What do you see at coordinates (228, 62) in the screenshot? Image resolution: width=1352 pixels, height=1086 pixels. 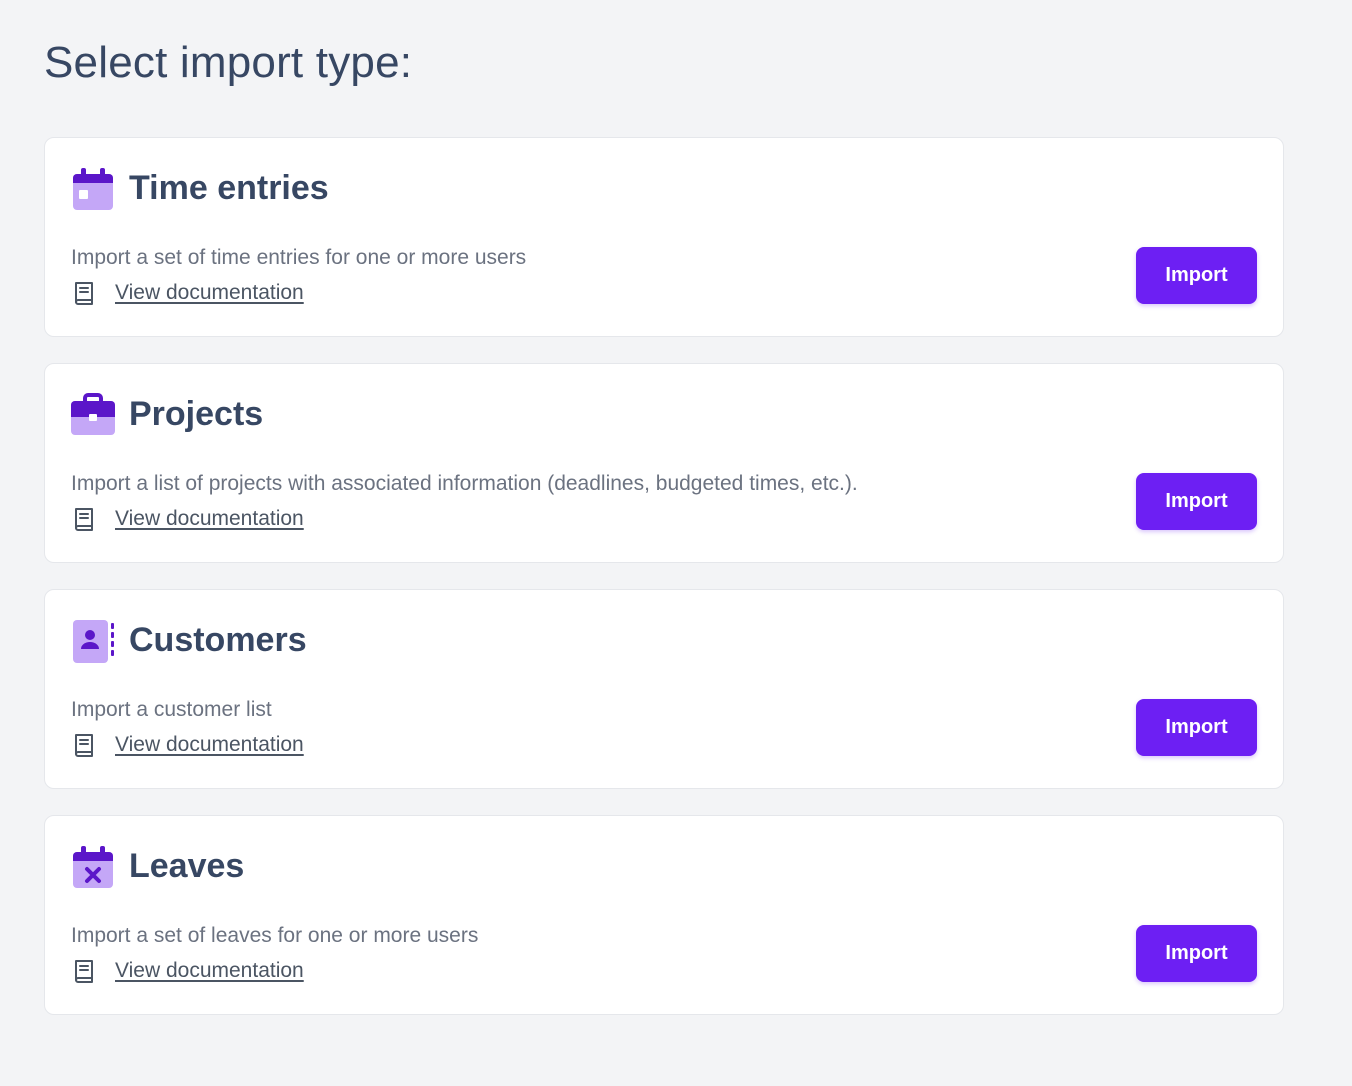 I see `page-title: Select import type:` at bounding box center [228, 62].